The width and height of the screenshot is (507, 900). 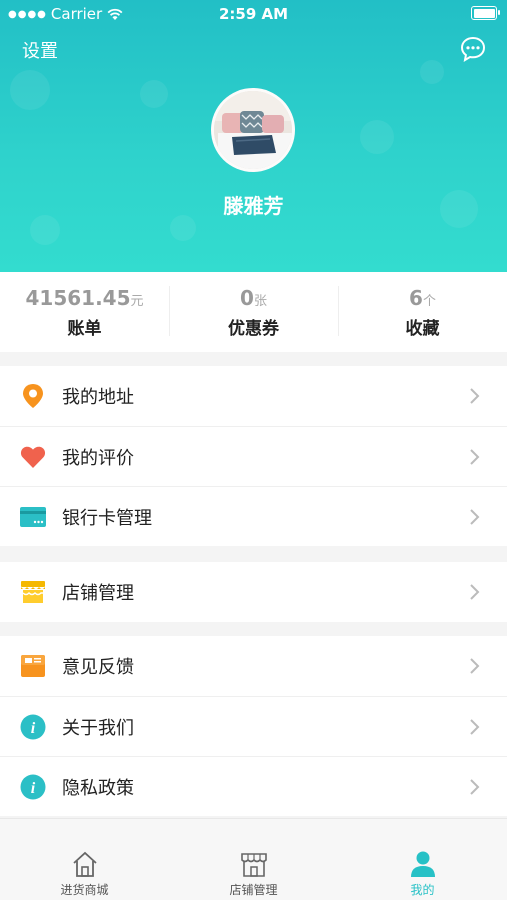 I want to click on avatar-image, so click(x=253, y=130).